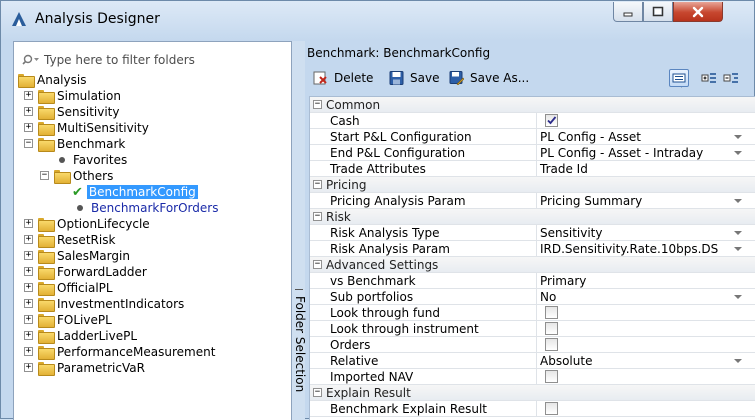 The image size is (755, 420). What do you see at coordinates (532, 105) in the screenshot?
I see `property-section: − Common` at bounding box center [532, 105].